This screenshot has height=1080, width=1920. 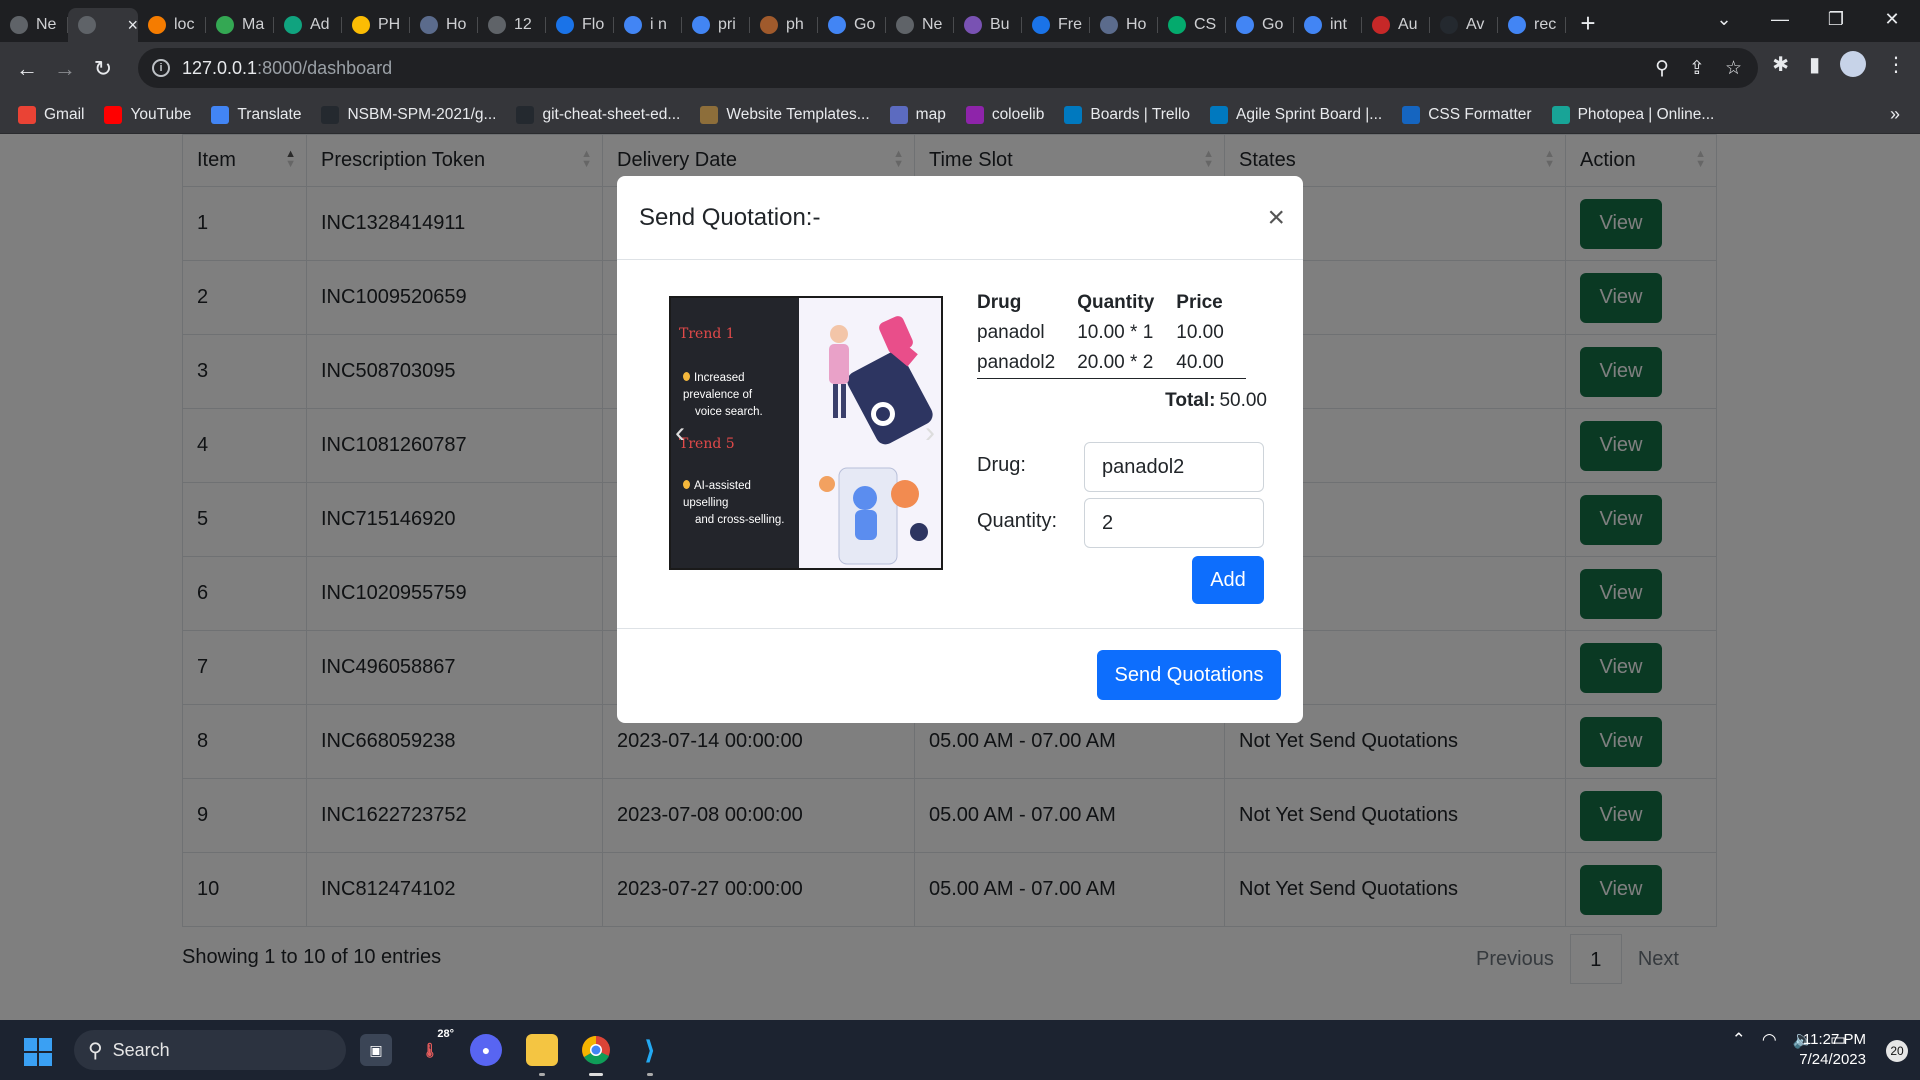 What do you see at coordinates (38, 1052) in the screenshot?
I see `windows-start-icon` at bounding box center [38, 1052].